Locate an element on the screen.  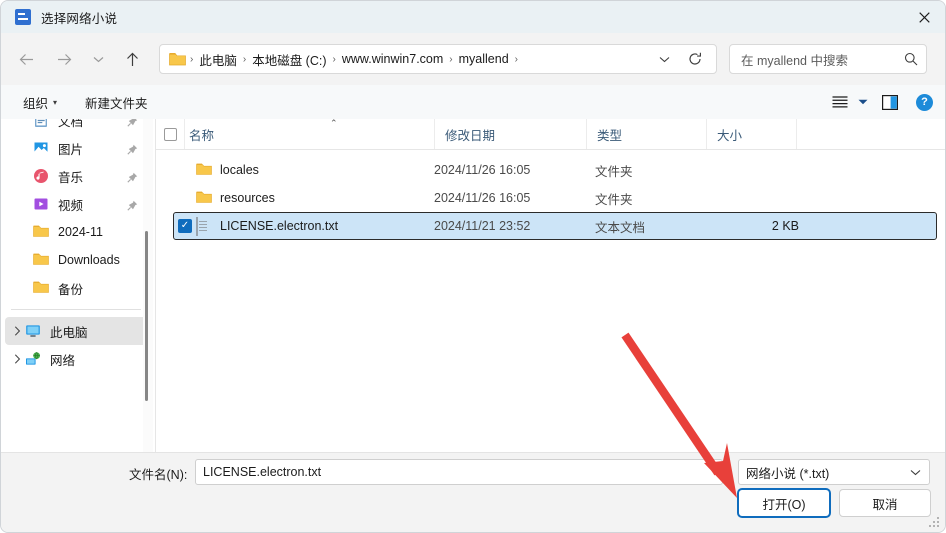
sidebar-item-2024-11: 2024-11 is located at coordinates (78, 232).